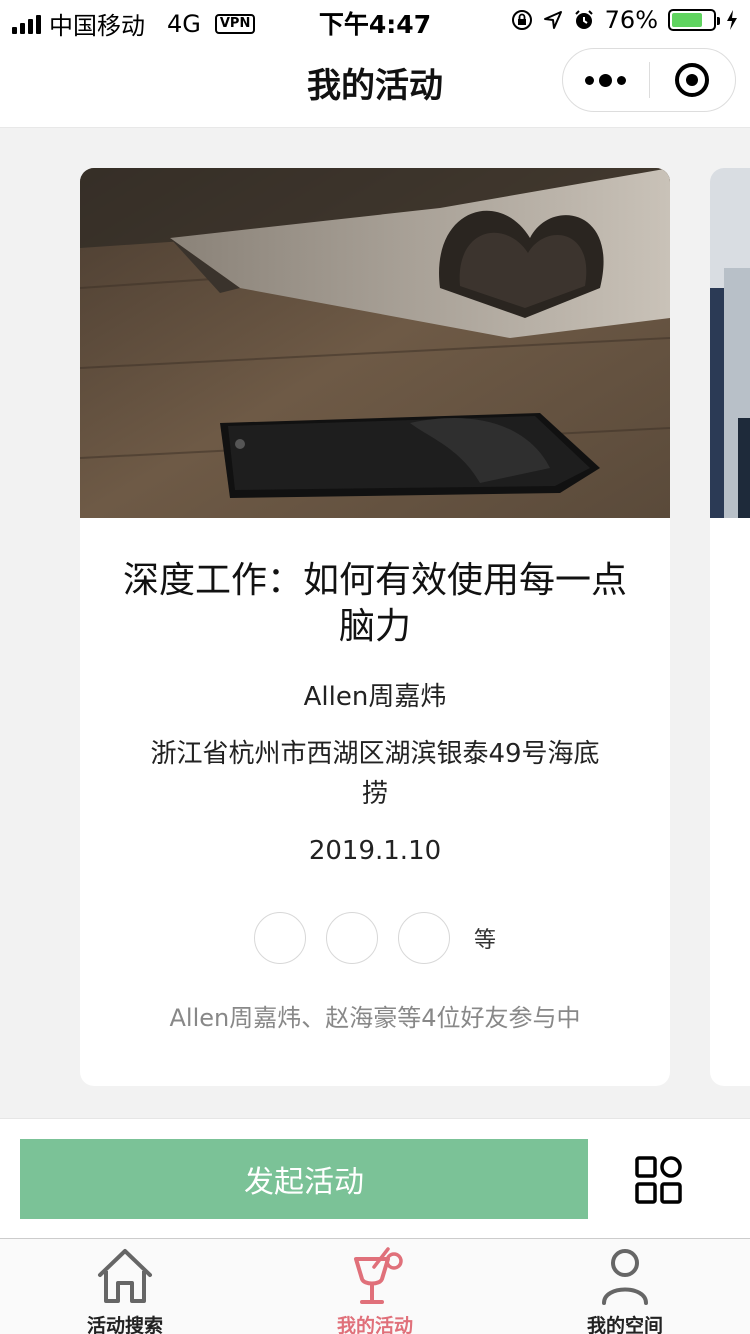 The width and height of the screenshot is (750, 1334). I want to click on more-participants-label: 等, so click(484, 940).